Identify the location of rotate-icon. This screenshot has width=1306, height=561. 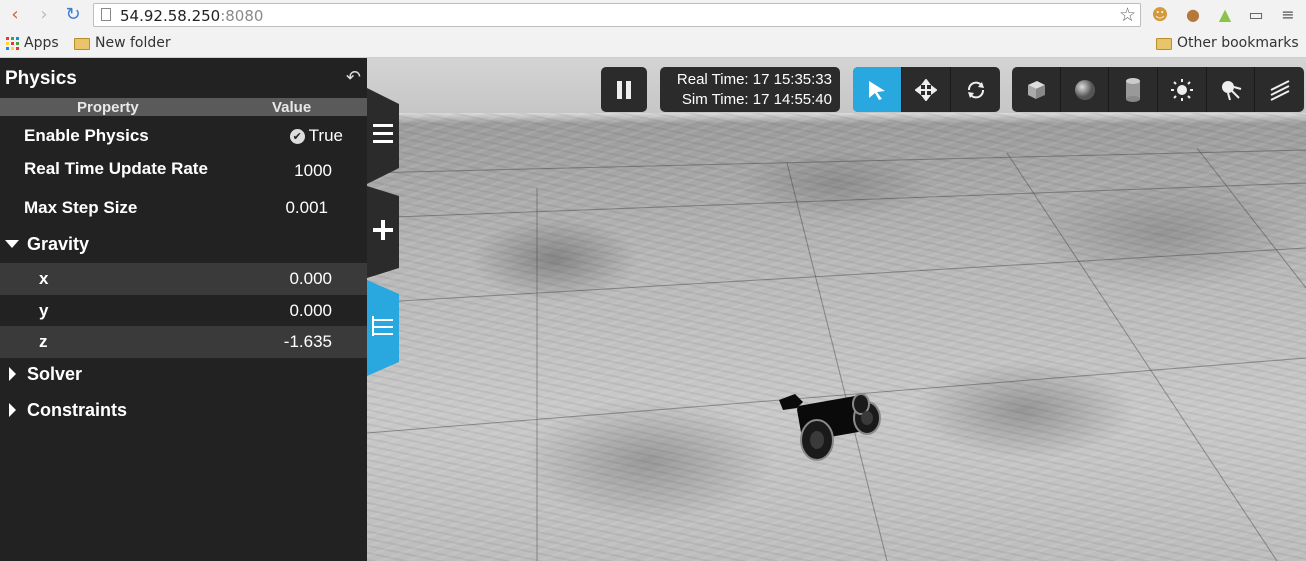
(975, 89).